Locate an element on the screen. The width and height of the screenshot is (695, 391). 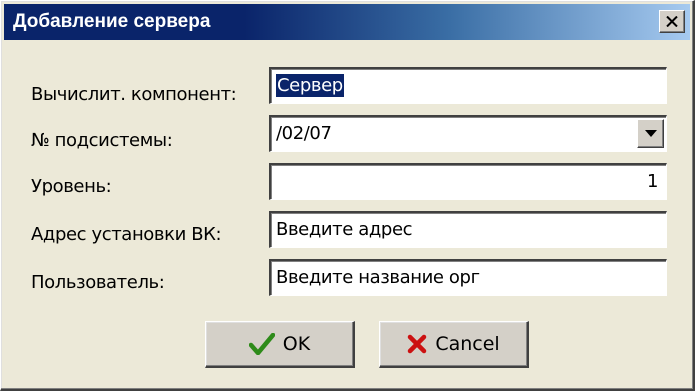
level-label: Уровень: is located at coordinates (71, 186).